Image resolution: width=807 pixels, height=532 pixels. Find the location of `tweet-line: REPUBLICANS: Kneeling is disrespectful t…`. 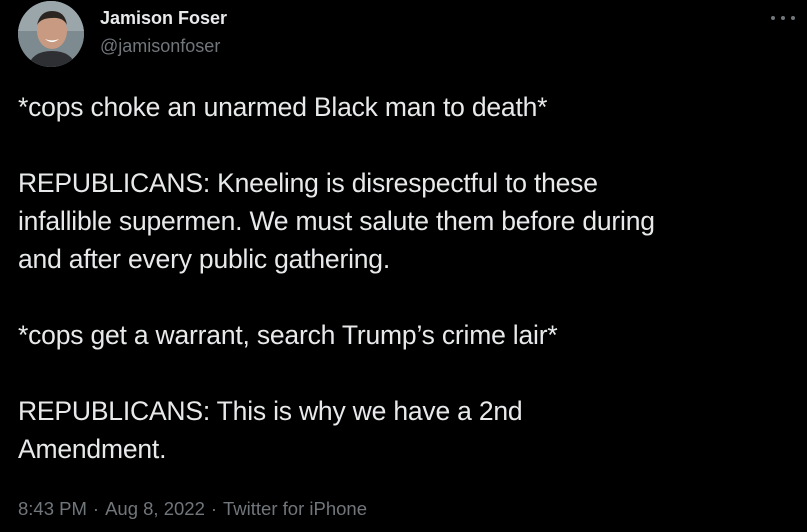

tweet-line: REPUBLICANS: Kneeling is disrespectful t… is located at coordinates (308, 183).